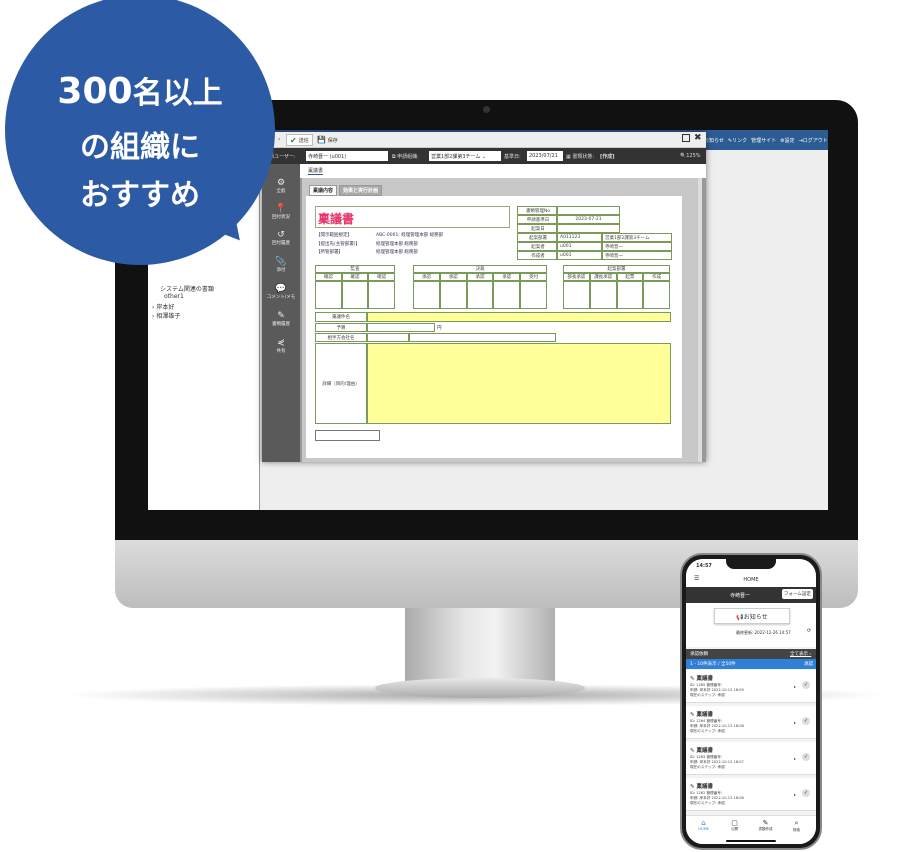  I want to click on monitor-stand, so click(480, 647).